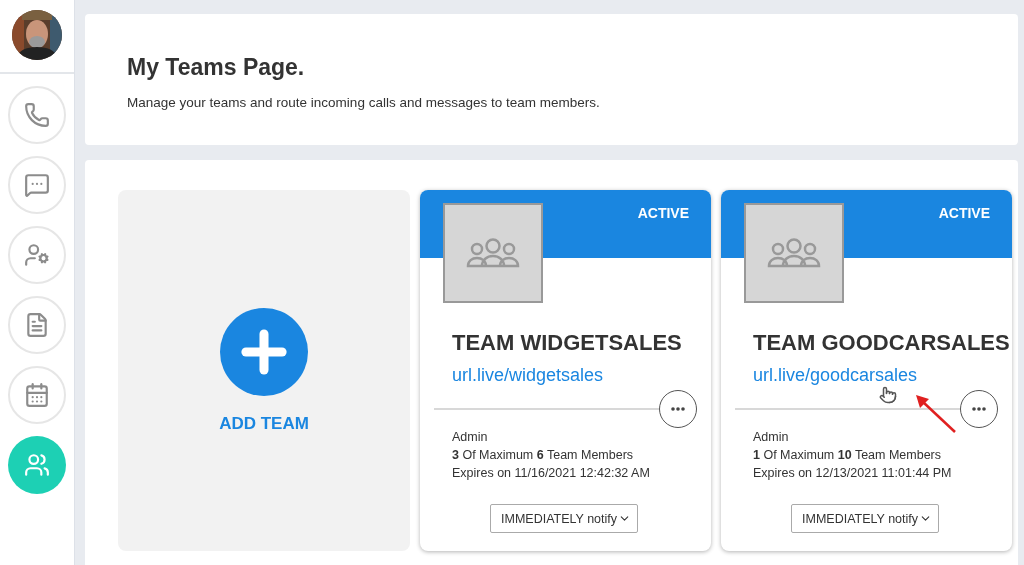 The image size is (1024, 565). I want to click on annotation-arrow, so click(936, 414).